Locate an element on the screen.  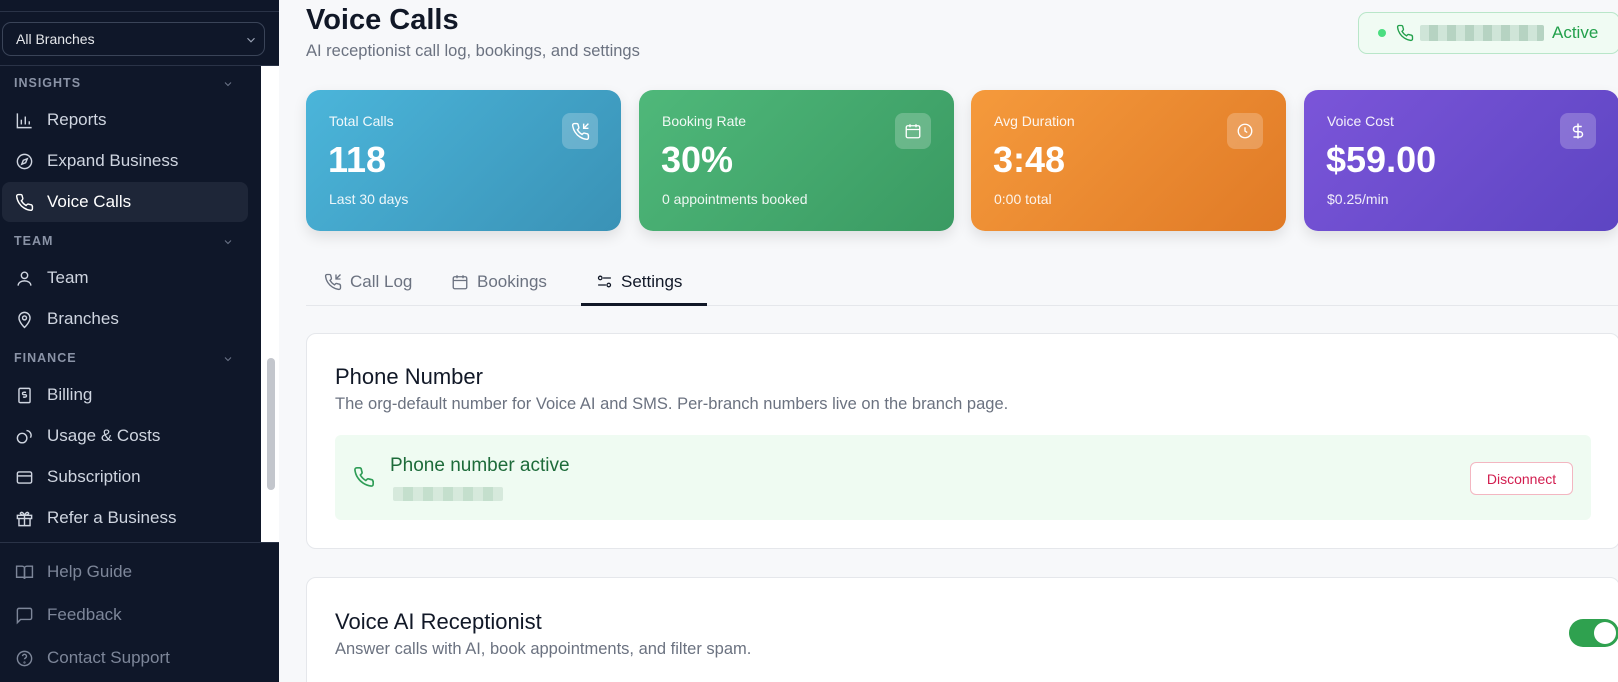
section-finance: FINANCE is located at coordinates (124, 358).